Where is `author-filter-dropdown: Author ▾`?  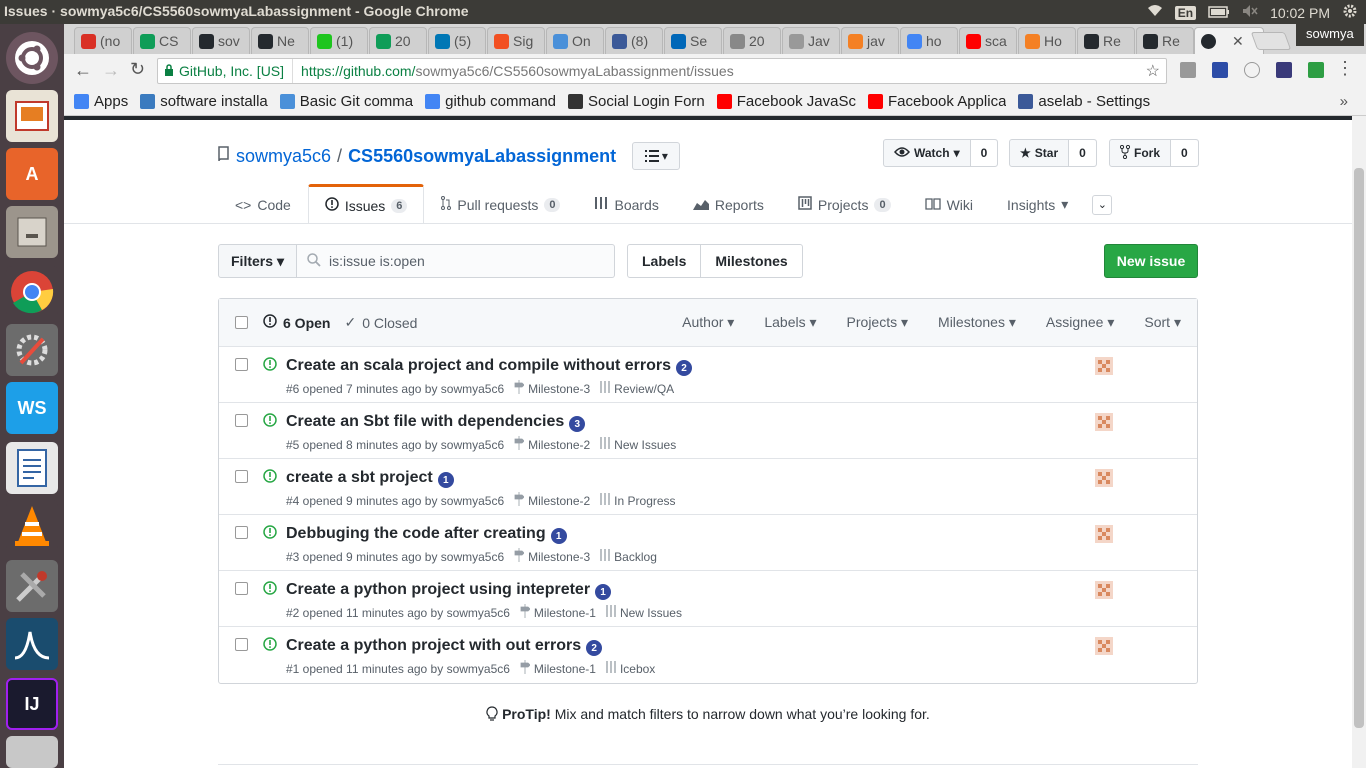
author-filter-dropdown: Author ▾ is located at coordinates (708, 322).